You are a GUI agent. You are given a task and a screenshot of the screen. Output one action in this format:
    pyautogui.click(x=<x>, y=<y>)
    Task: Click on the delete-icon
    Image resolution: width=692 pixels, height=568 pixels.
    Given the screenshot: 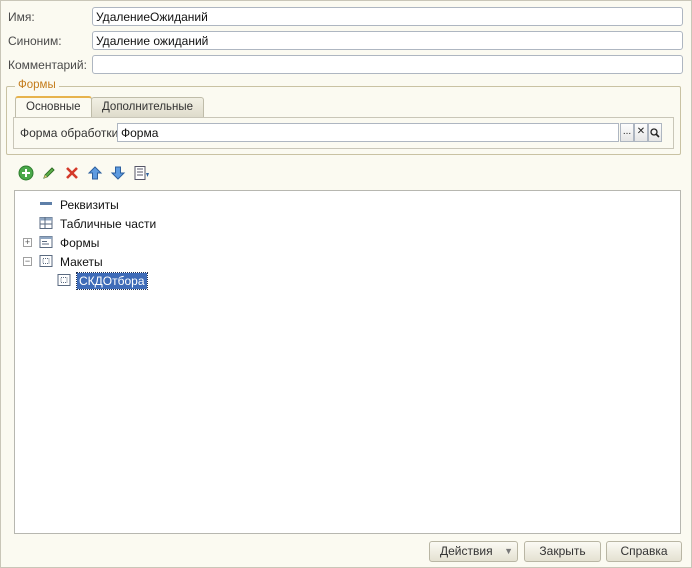 What is the action you would take?
    pyautogui.click(x=72, y=173)
    